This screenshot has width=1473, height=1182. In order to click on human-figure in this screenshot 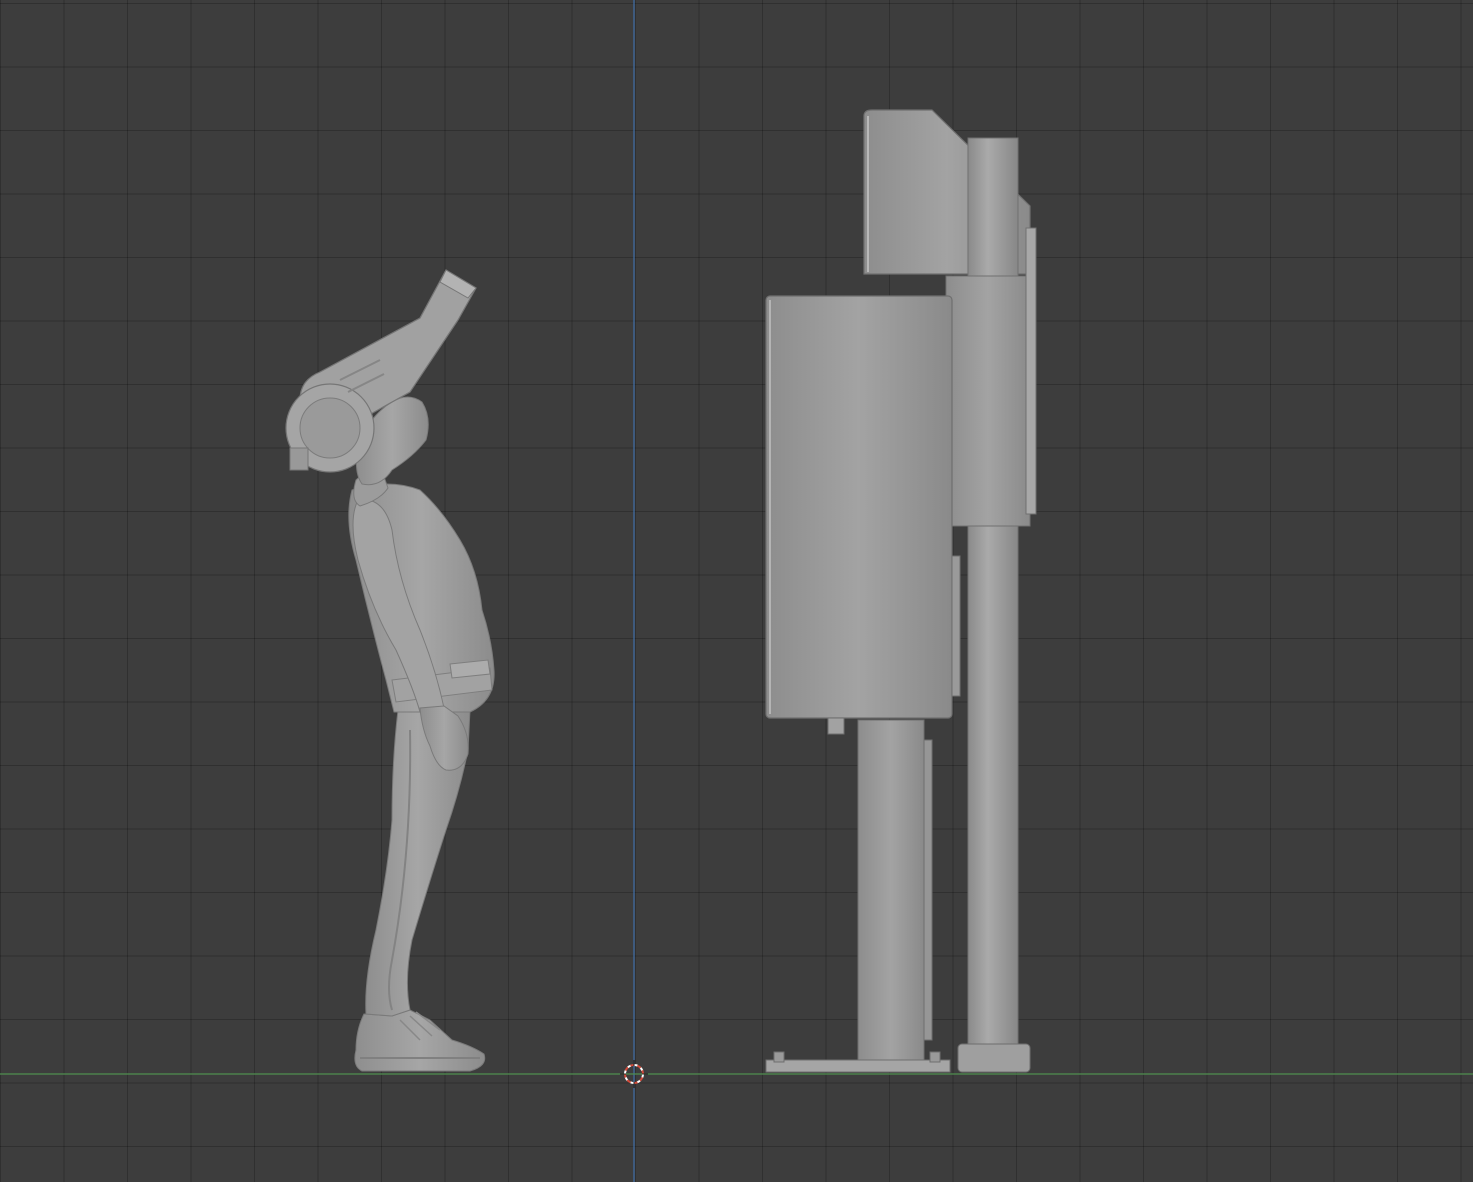, I will do `click(390, 670)`.